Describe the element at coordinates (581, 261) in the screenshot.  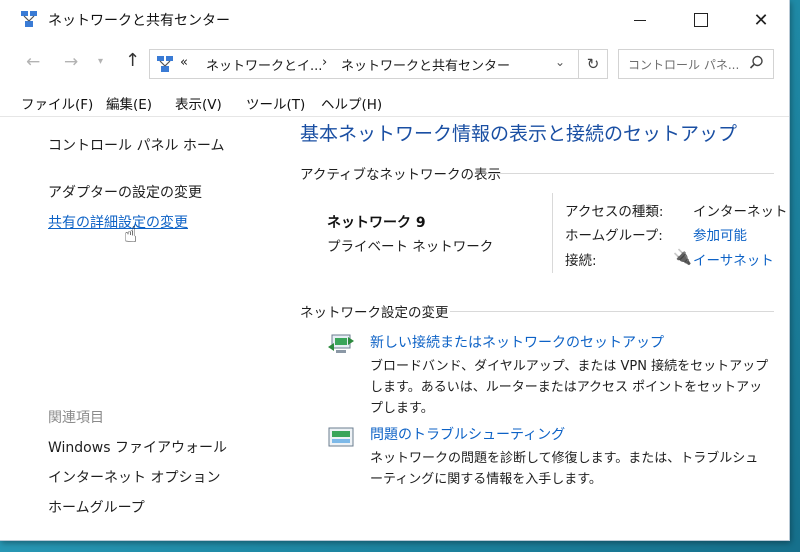
I see `connection-label: 接続:` at that location.